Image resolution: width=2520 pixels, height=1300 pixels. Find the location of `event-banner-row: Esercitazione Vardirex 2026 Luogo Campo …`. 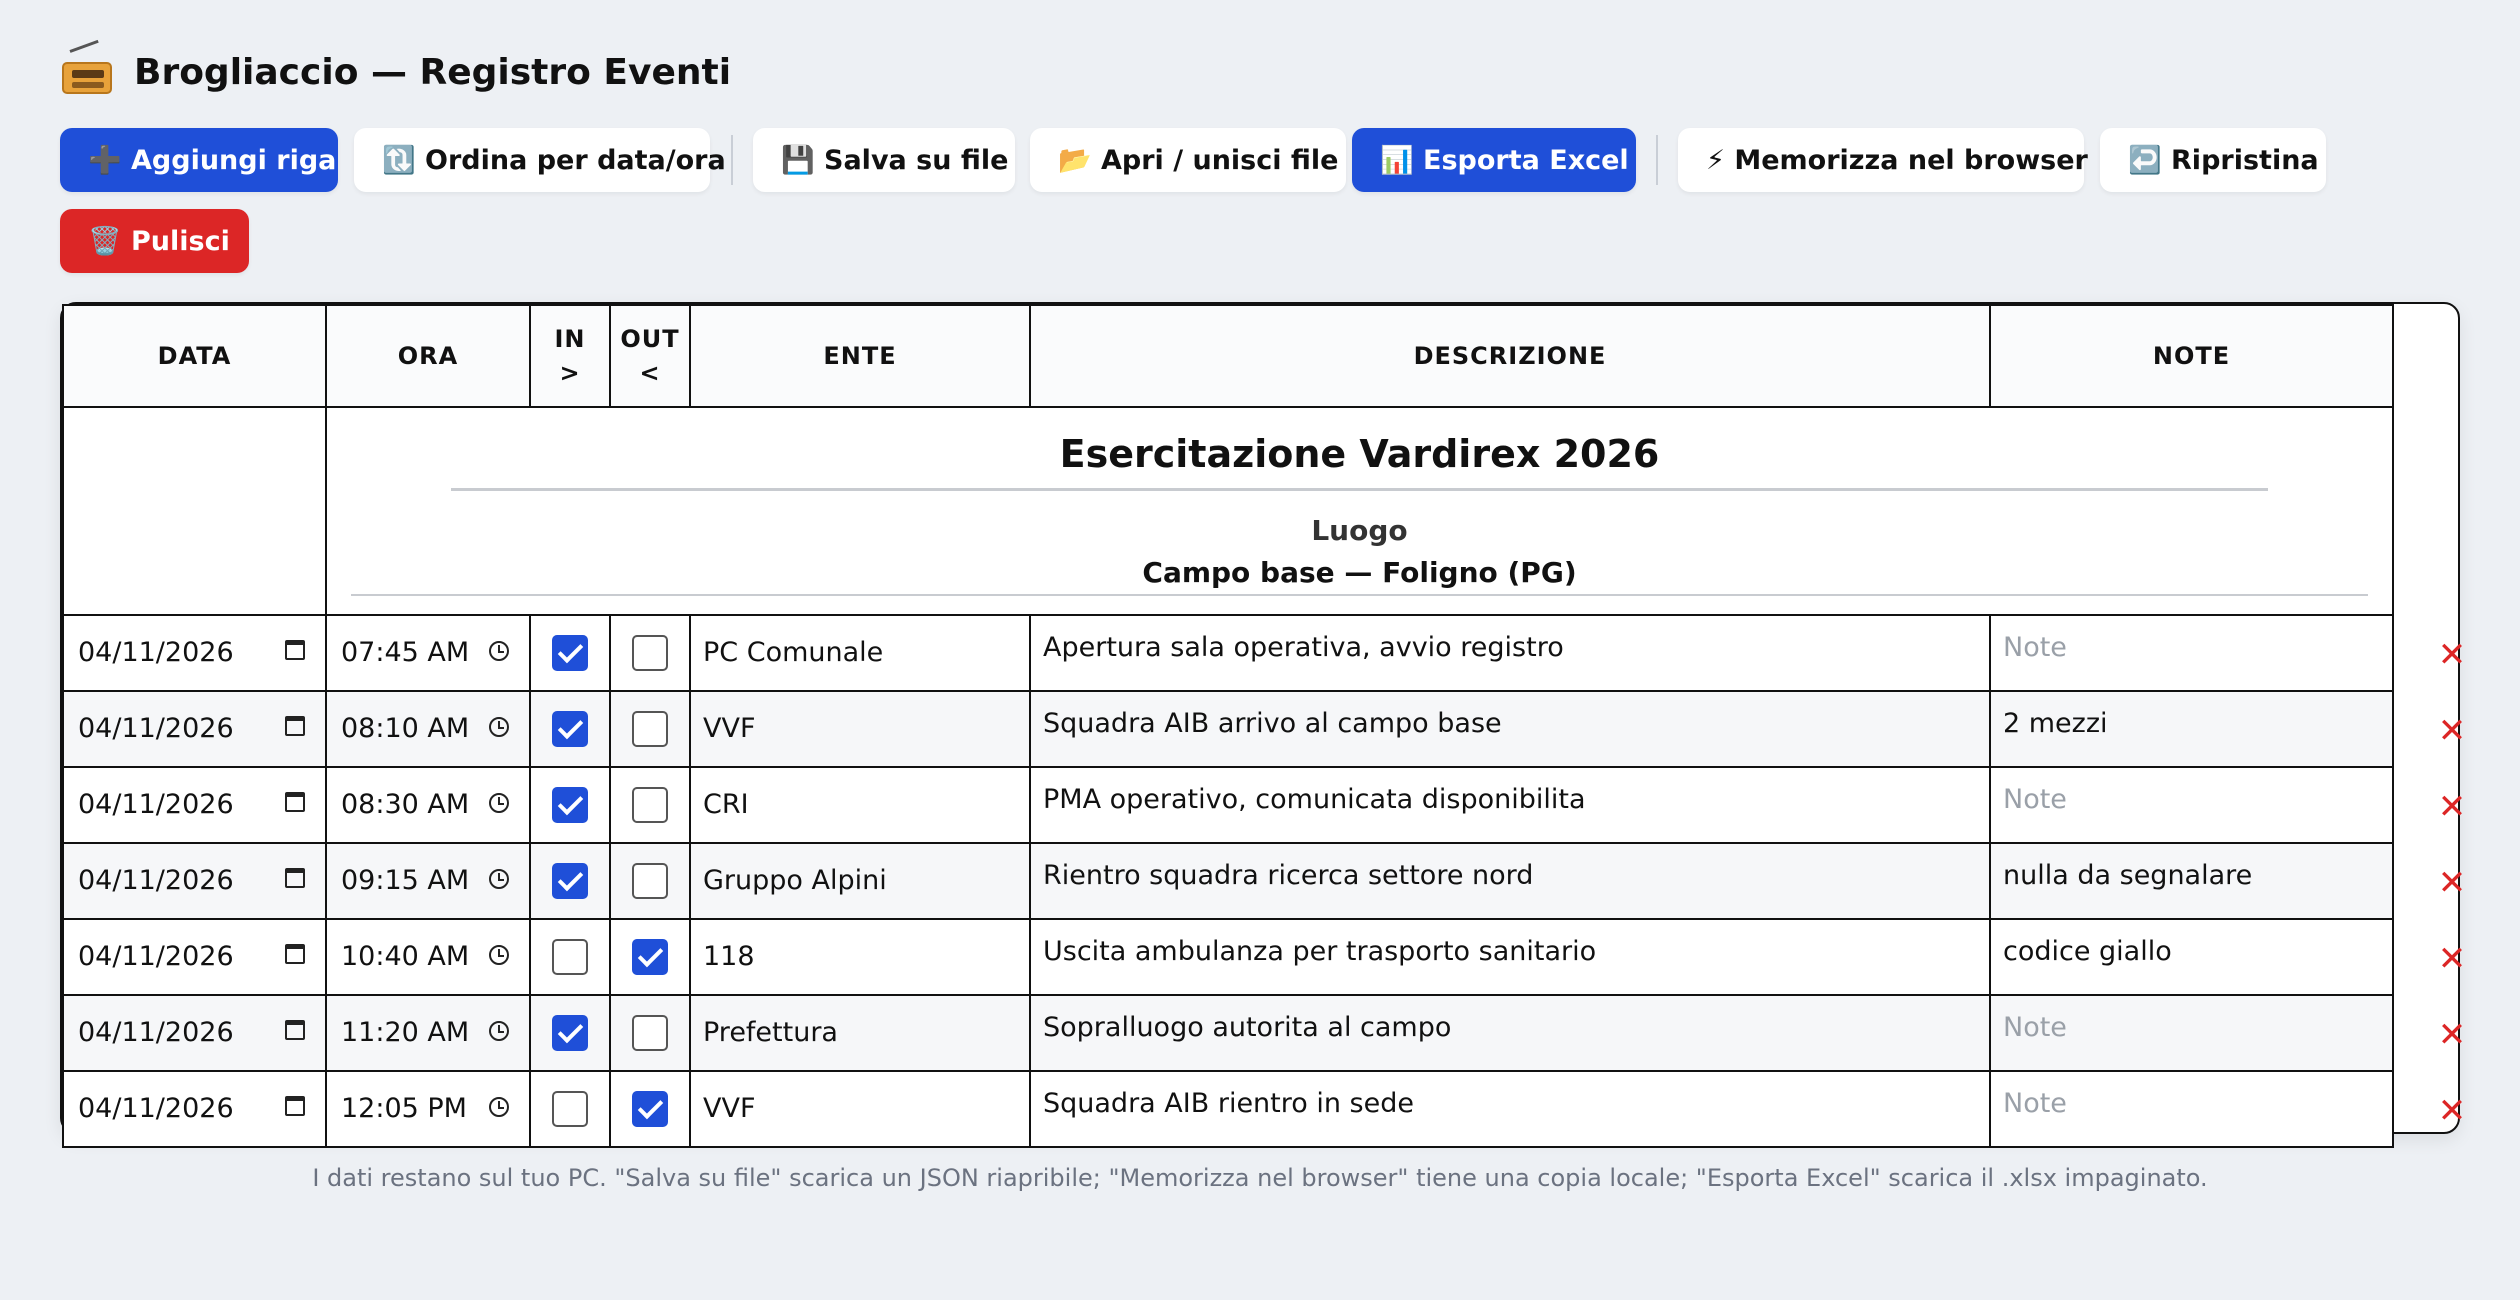

event-banner-row: Esercitazione Vardirex 2026 Luogo Campo … is located at coordinates (1228, 511).